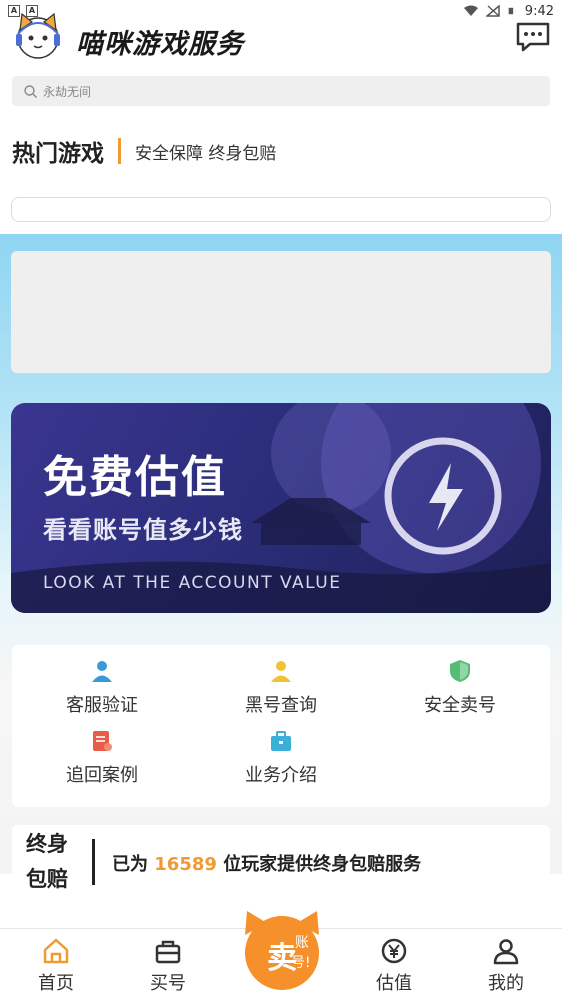  Describe the element at coordinates (102, 671) in the screenshot. I see `customer-service-icon` at that location.